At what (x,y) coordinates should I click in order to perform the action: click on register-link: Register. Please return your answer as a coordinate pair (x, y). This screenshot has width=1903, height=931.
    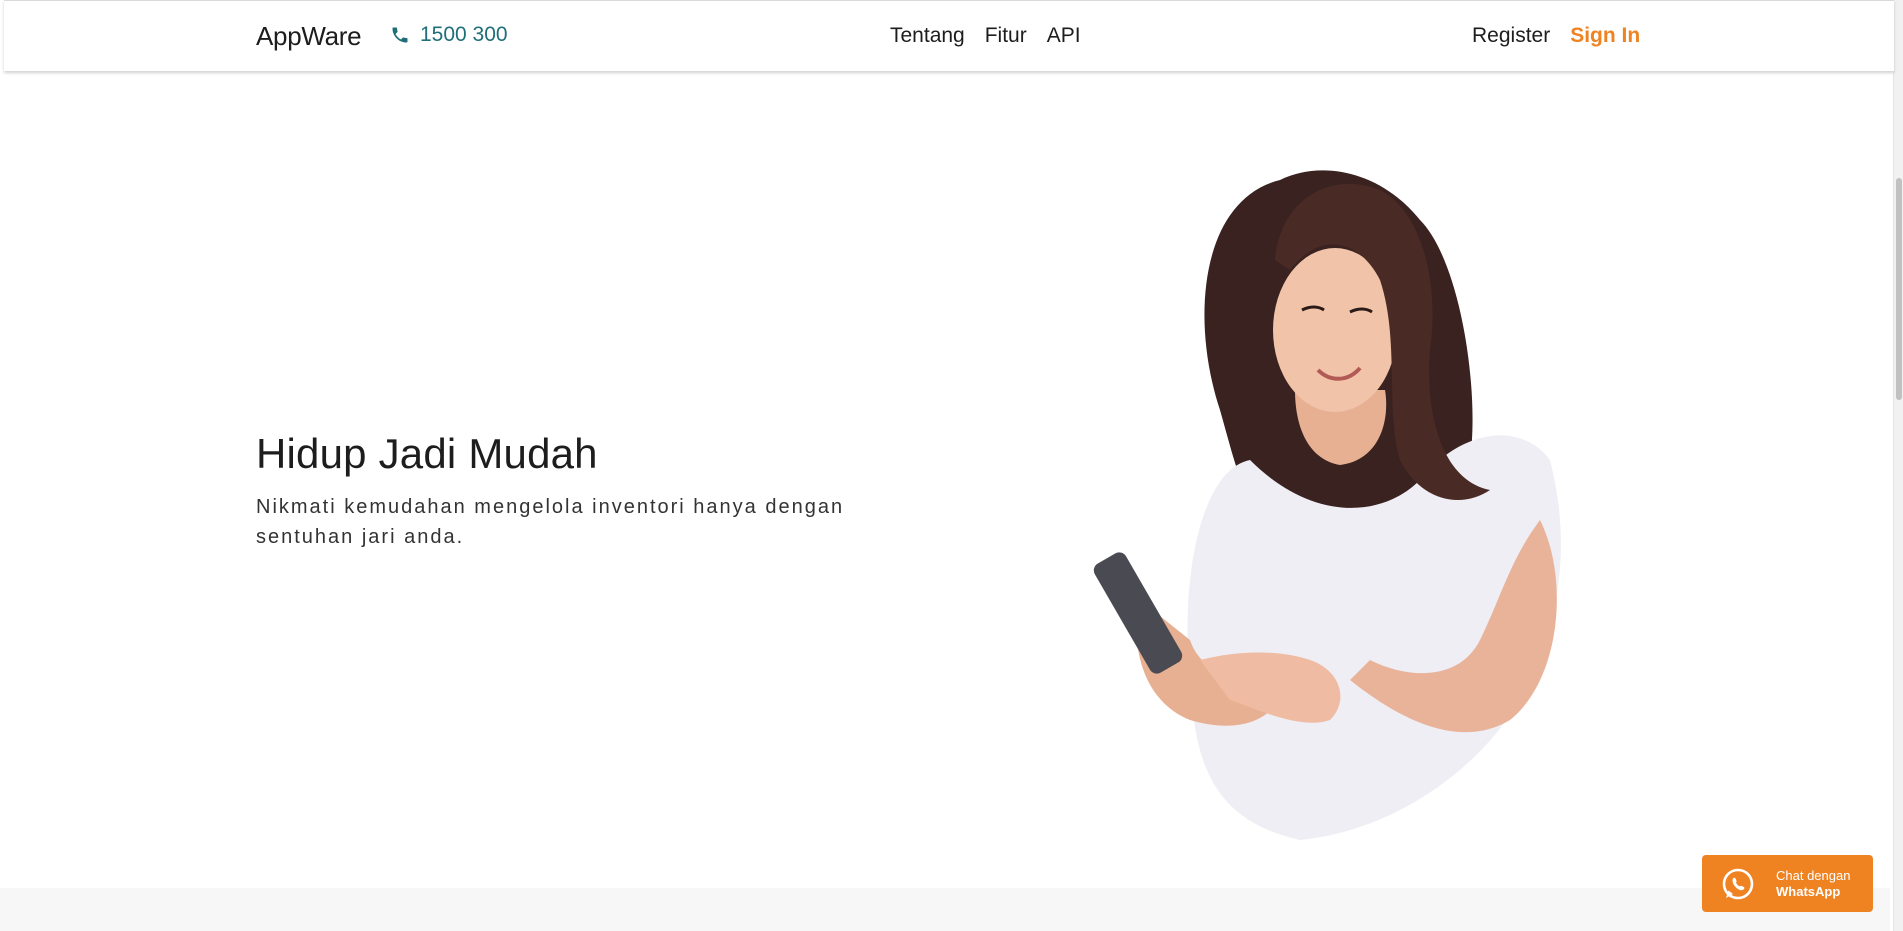
    Looking at the image, I should click on (1511, 36).